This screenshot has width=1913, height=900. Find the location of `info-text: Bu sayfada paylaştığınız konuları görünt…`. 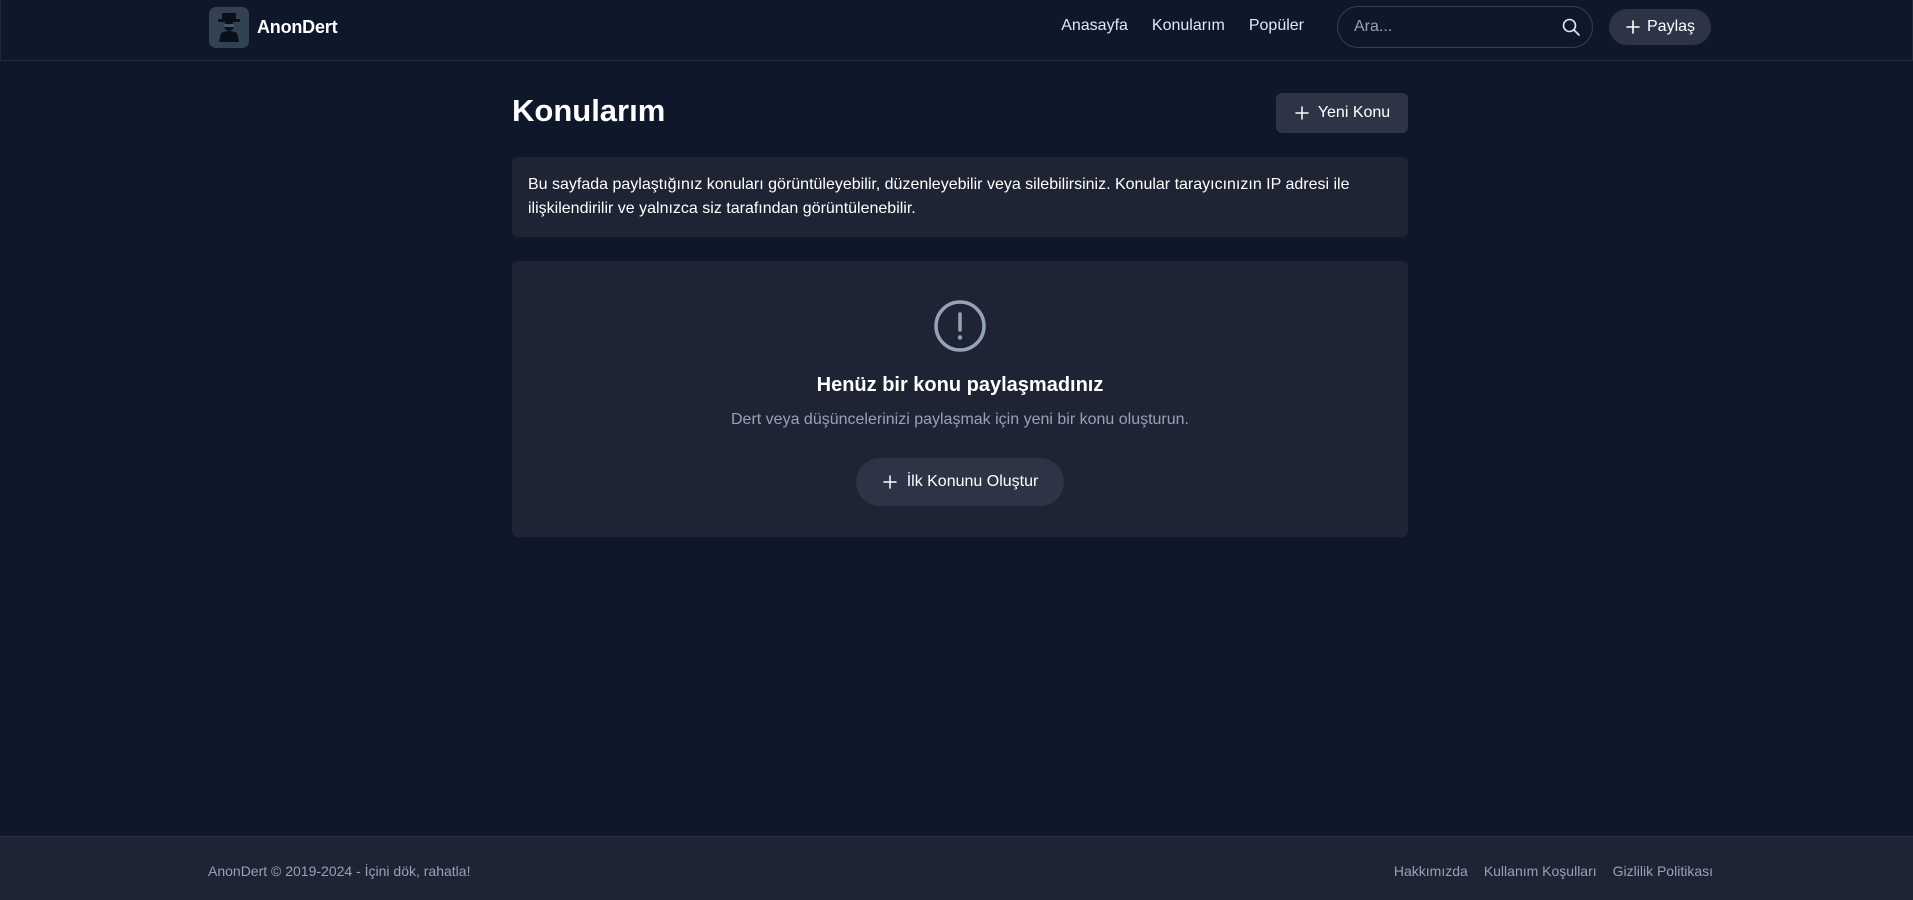

info-text: Bu sayfada paylaştığınız konuları görünt… is located at coordinates (939, 196).